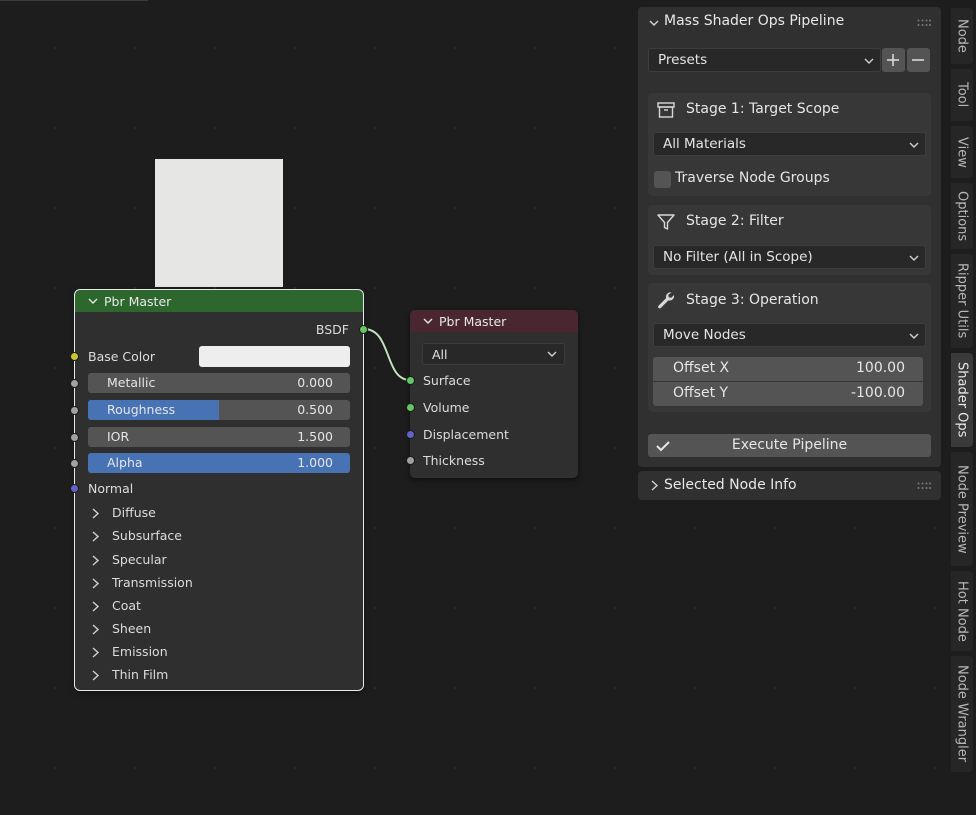 This screenshot has height=815, width=976. What do you see at coordinates (962, 400) in the screenshot?
I see `tab-shader-ops: Shader Ops` at bounding box center [962, 400].